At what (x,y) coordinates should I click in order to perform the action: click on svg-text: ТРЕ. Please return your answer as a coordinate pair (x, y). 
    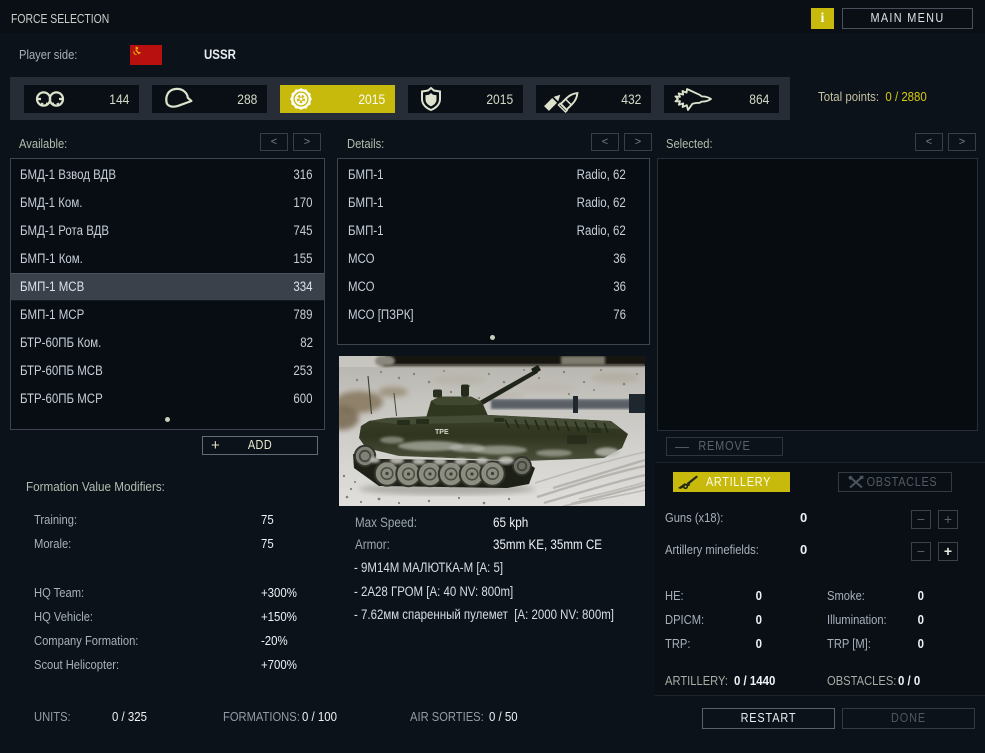
    Looking at the image, I should click on (442, 432).